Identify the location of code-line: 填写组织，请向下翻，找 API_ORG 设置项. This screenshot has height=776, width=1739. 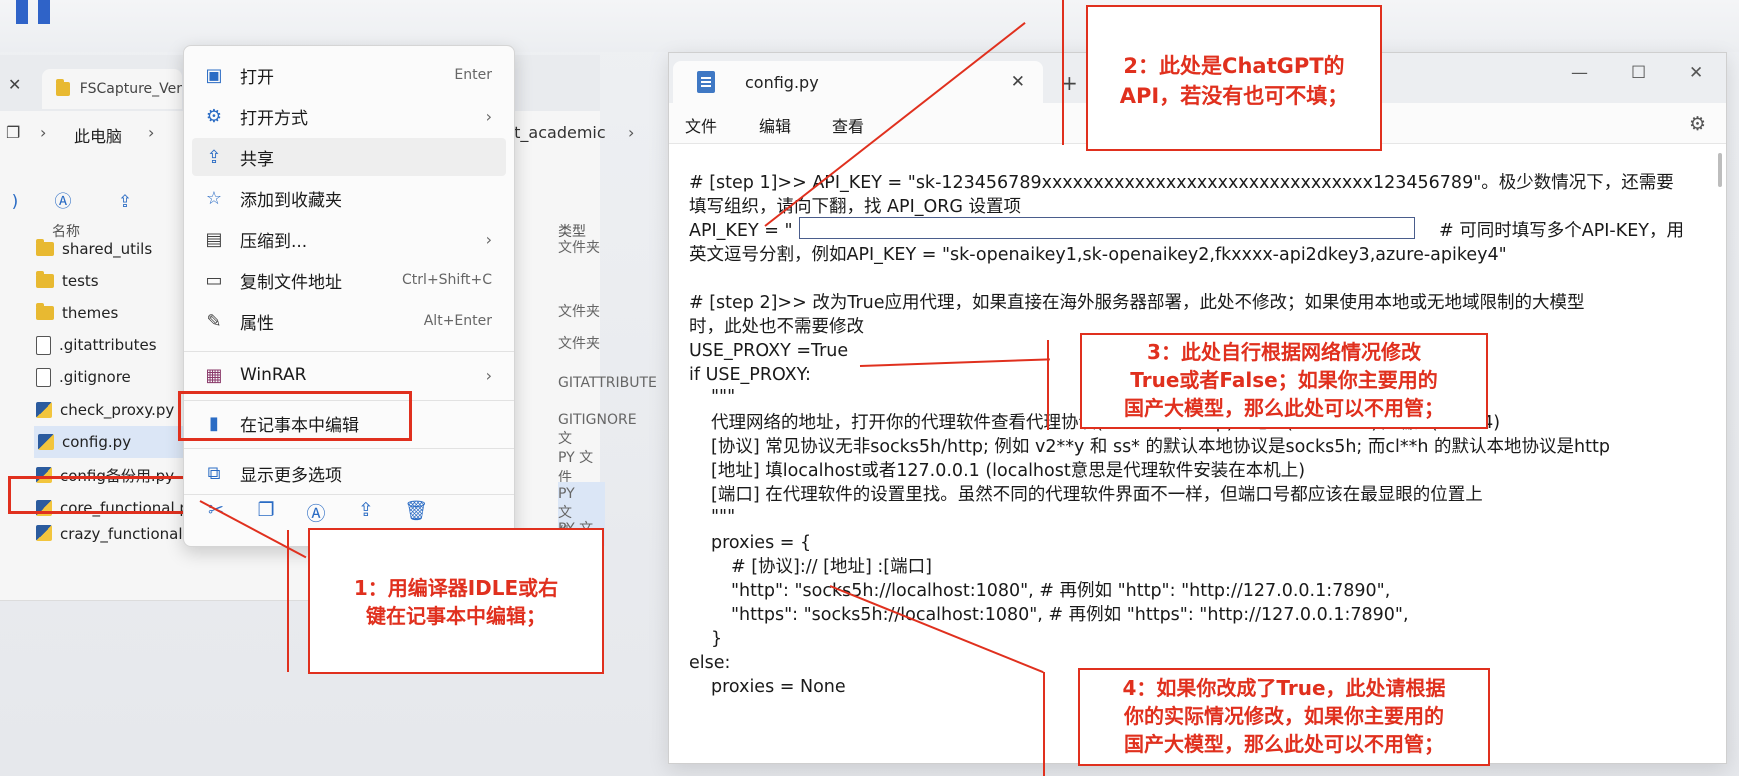
(855, 207).